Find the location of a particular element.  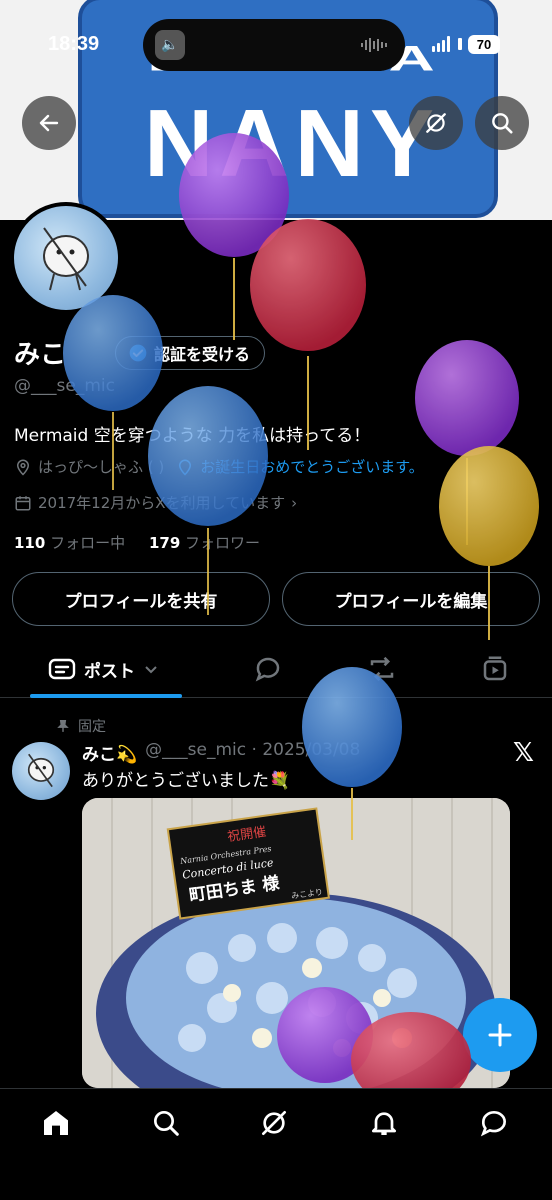

post-header: みこ💫 @___se_mic · 2025/03/08 is located at coordinates (221, 752).